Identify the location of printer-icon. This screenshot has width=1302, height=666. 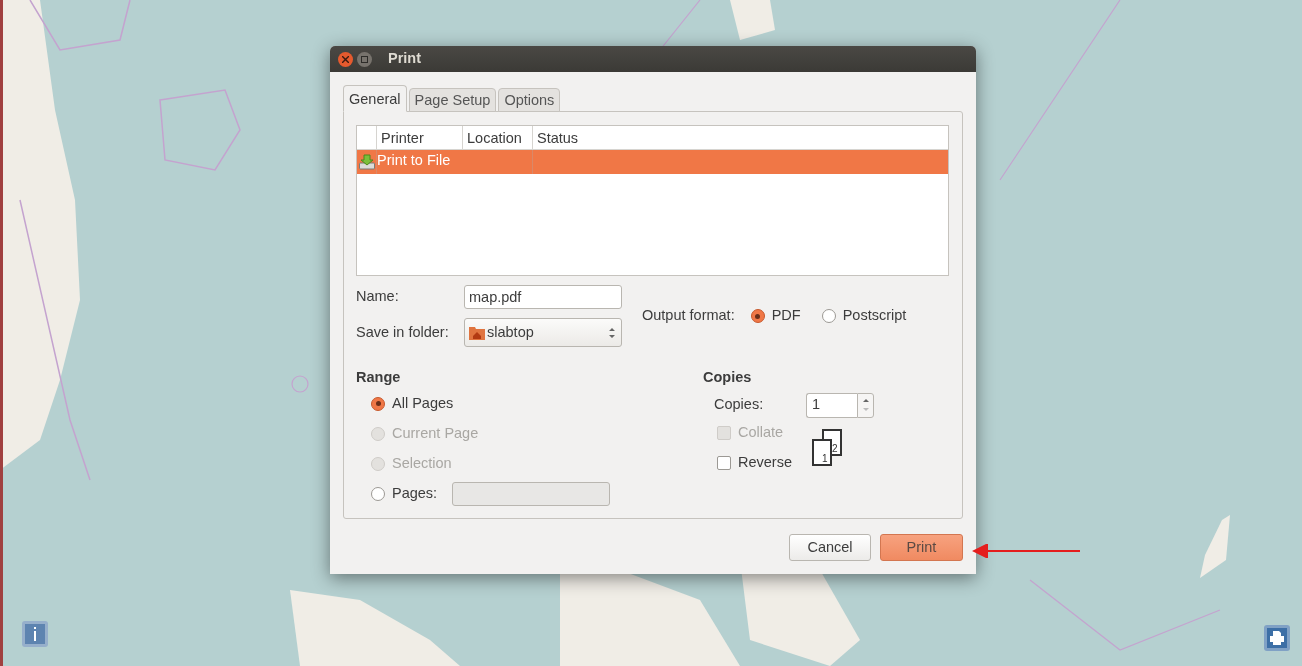
(1277, 638).